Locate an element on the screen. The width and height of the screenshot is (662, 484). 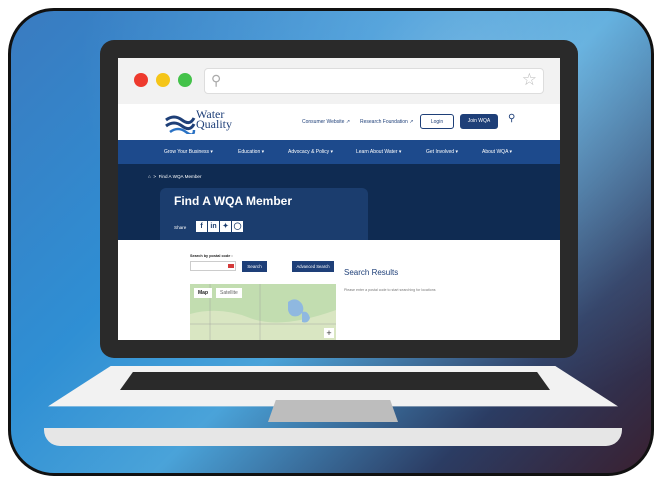
laptop-lip is located at coordinates (333, 437).